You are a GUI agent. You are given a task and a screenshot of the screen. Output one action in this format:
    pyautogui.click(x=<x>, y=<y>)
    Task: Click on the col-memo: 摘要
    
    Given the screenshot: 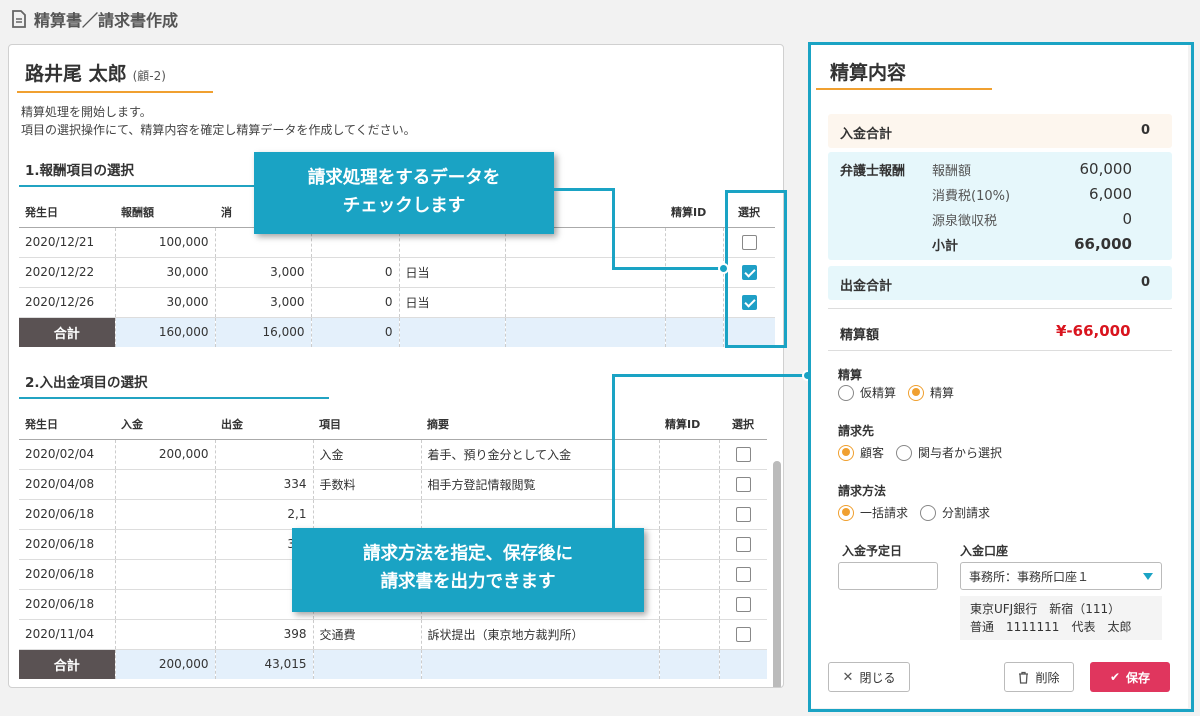 What is the action you would take?
    pyautogui.click(x=540, y=424)
    